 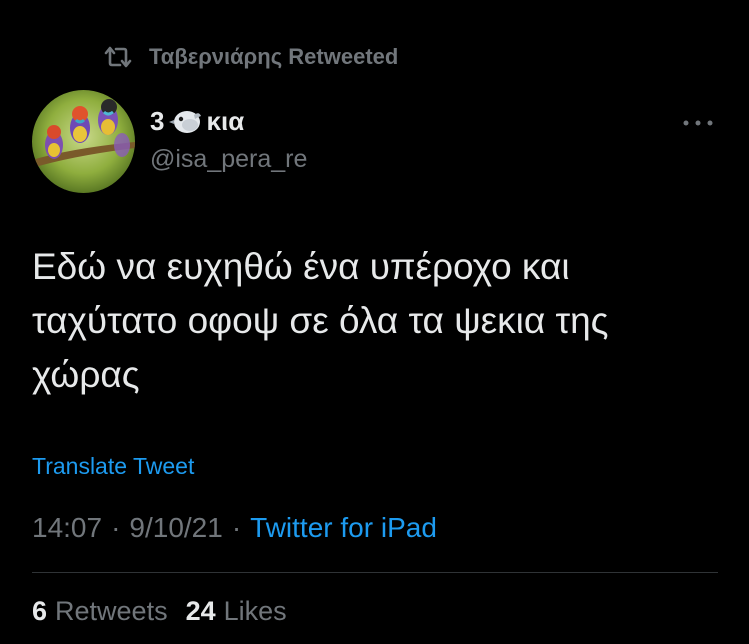 I want to click on tweet-time: 14:07, so click(x=67, y=528).